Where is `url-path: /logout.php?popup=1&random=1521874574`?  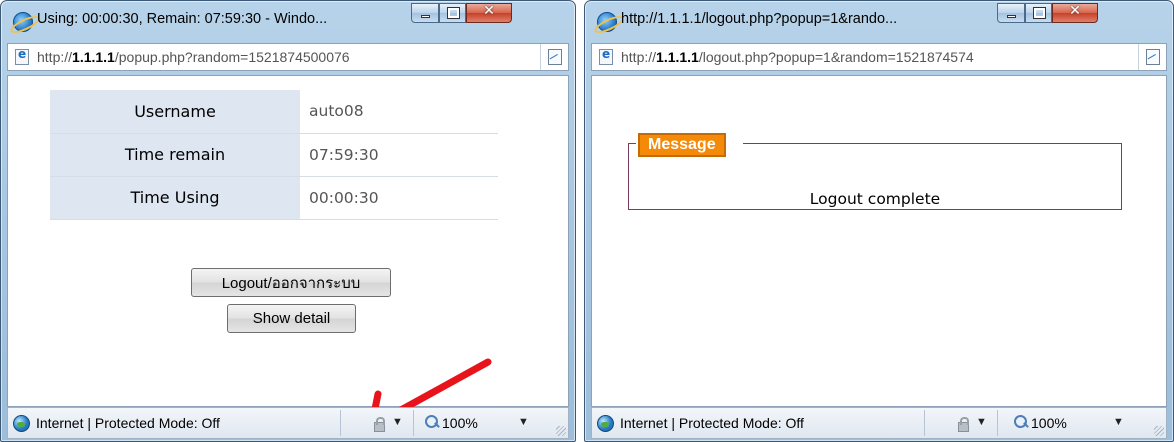 url-path: /logout.php?popup=1&random=1521874574 is located at coordinates (836, 57).